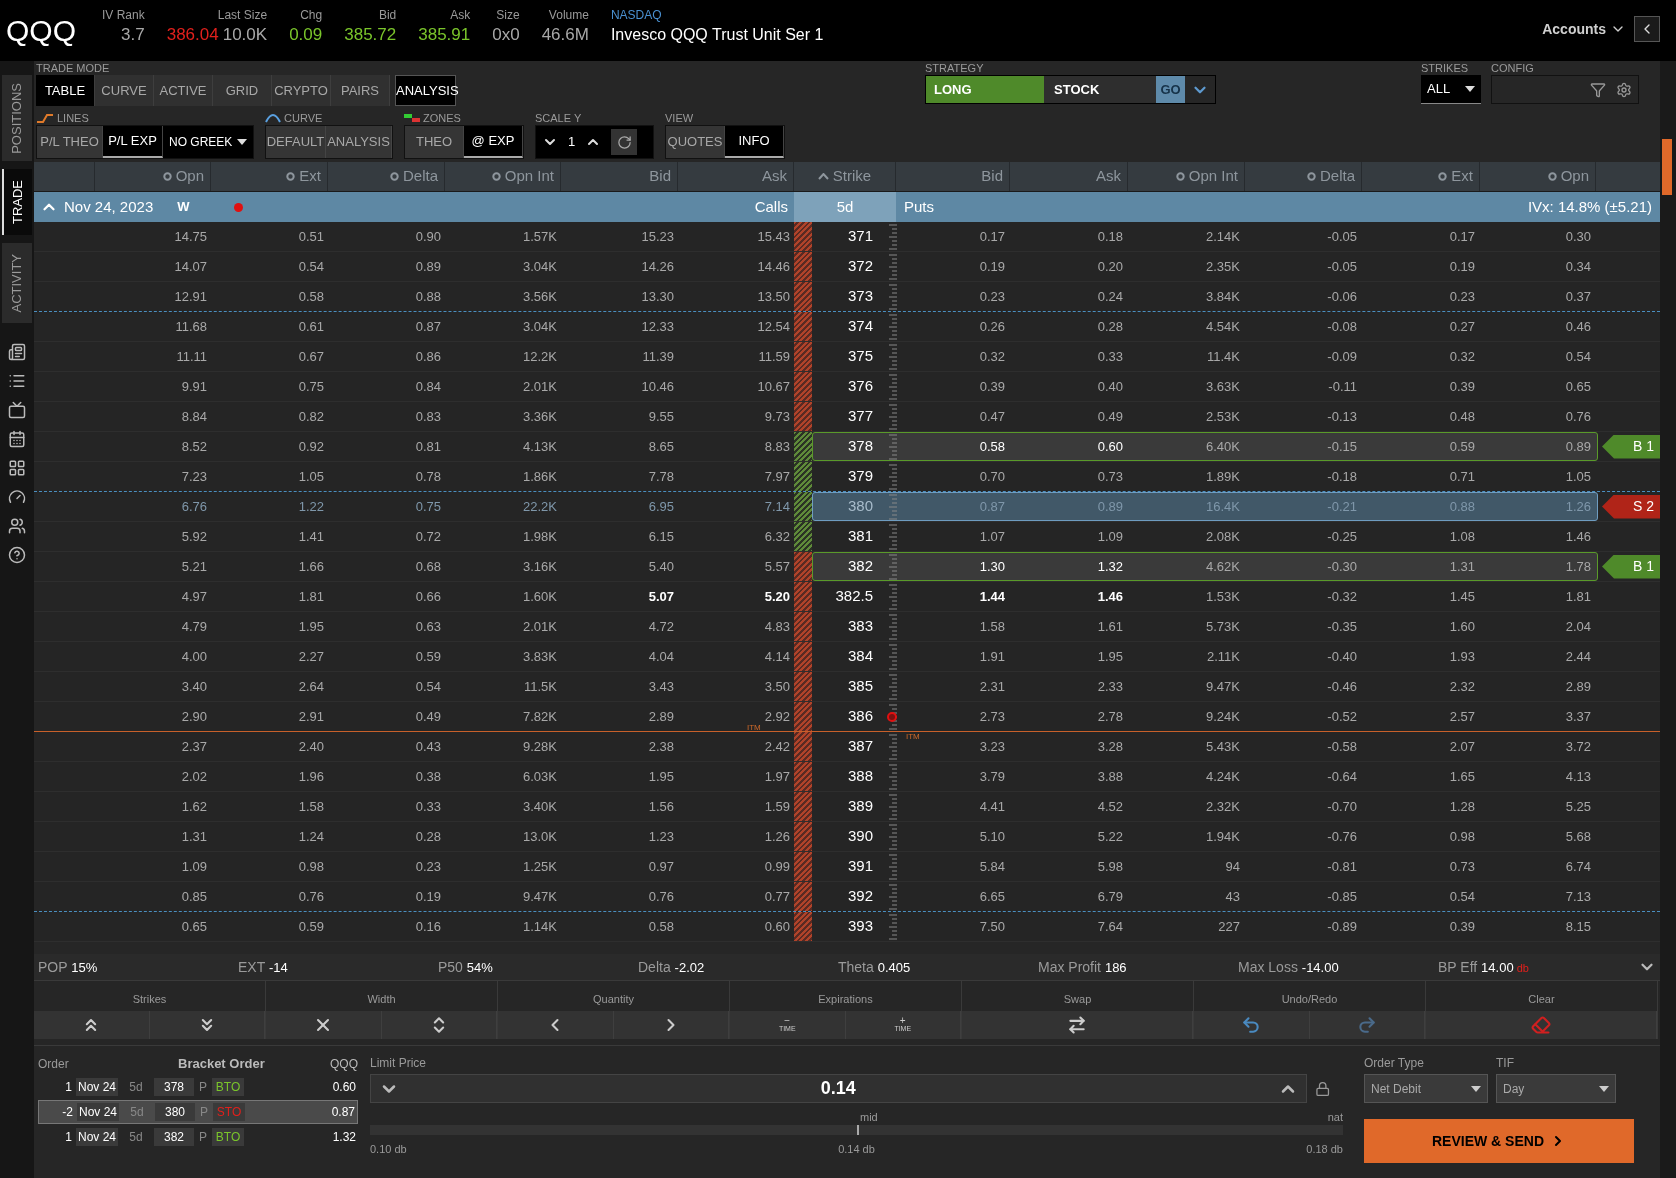 This screenshot has width=1676, height=1178. Describe the element at coordinates (425, 90) in the screenshot. I see `analysis-toggle: ANALYSIS` at that location.